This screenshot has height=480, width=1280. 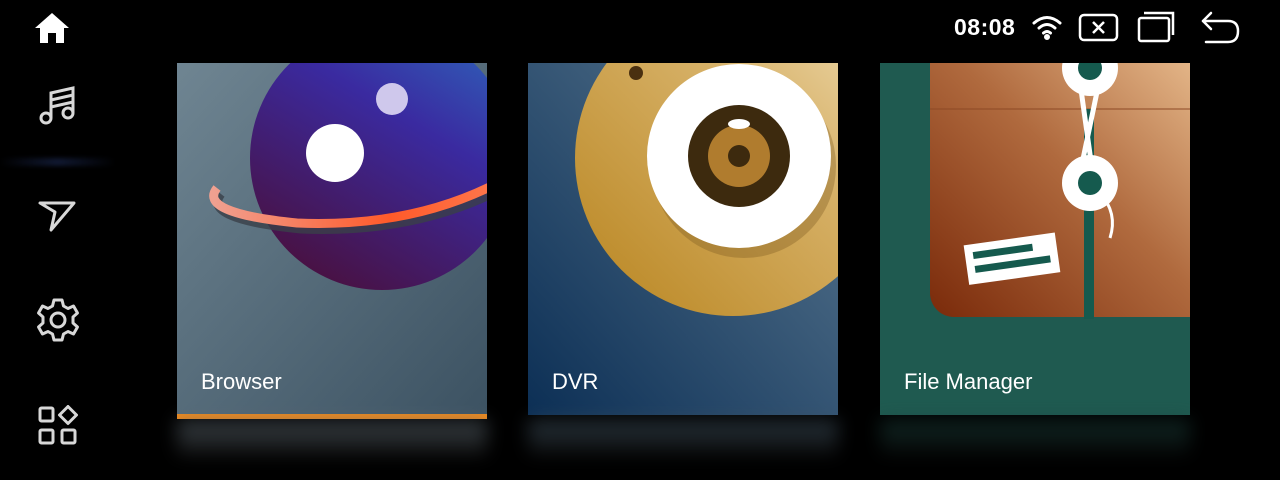 I want to click on settings-icon, so click(x=58, y=320).